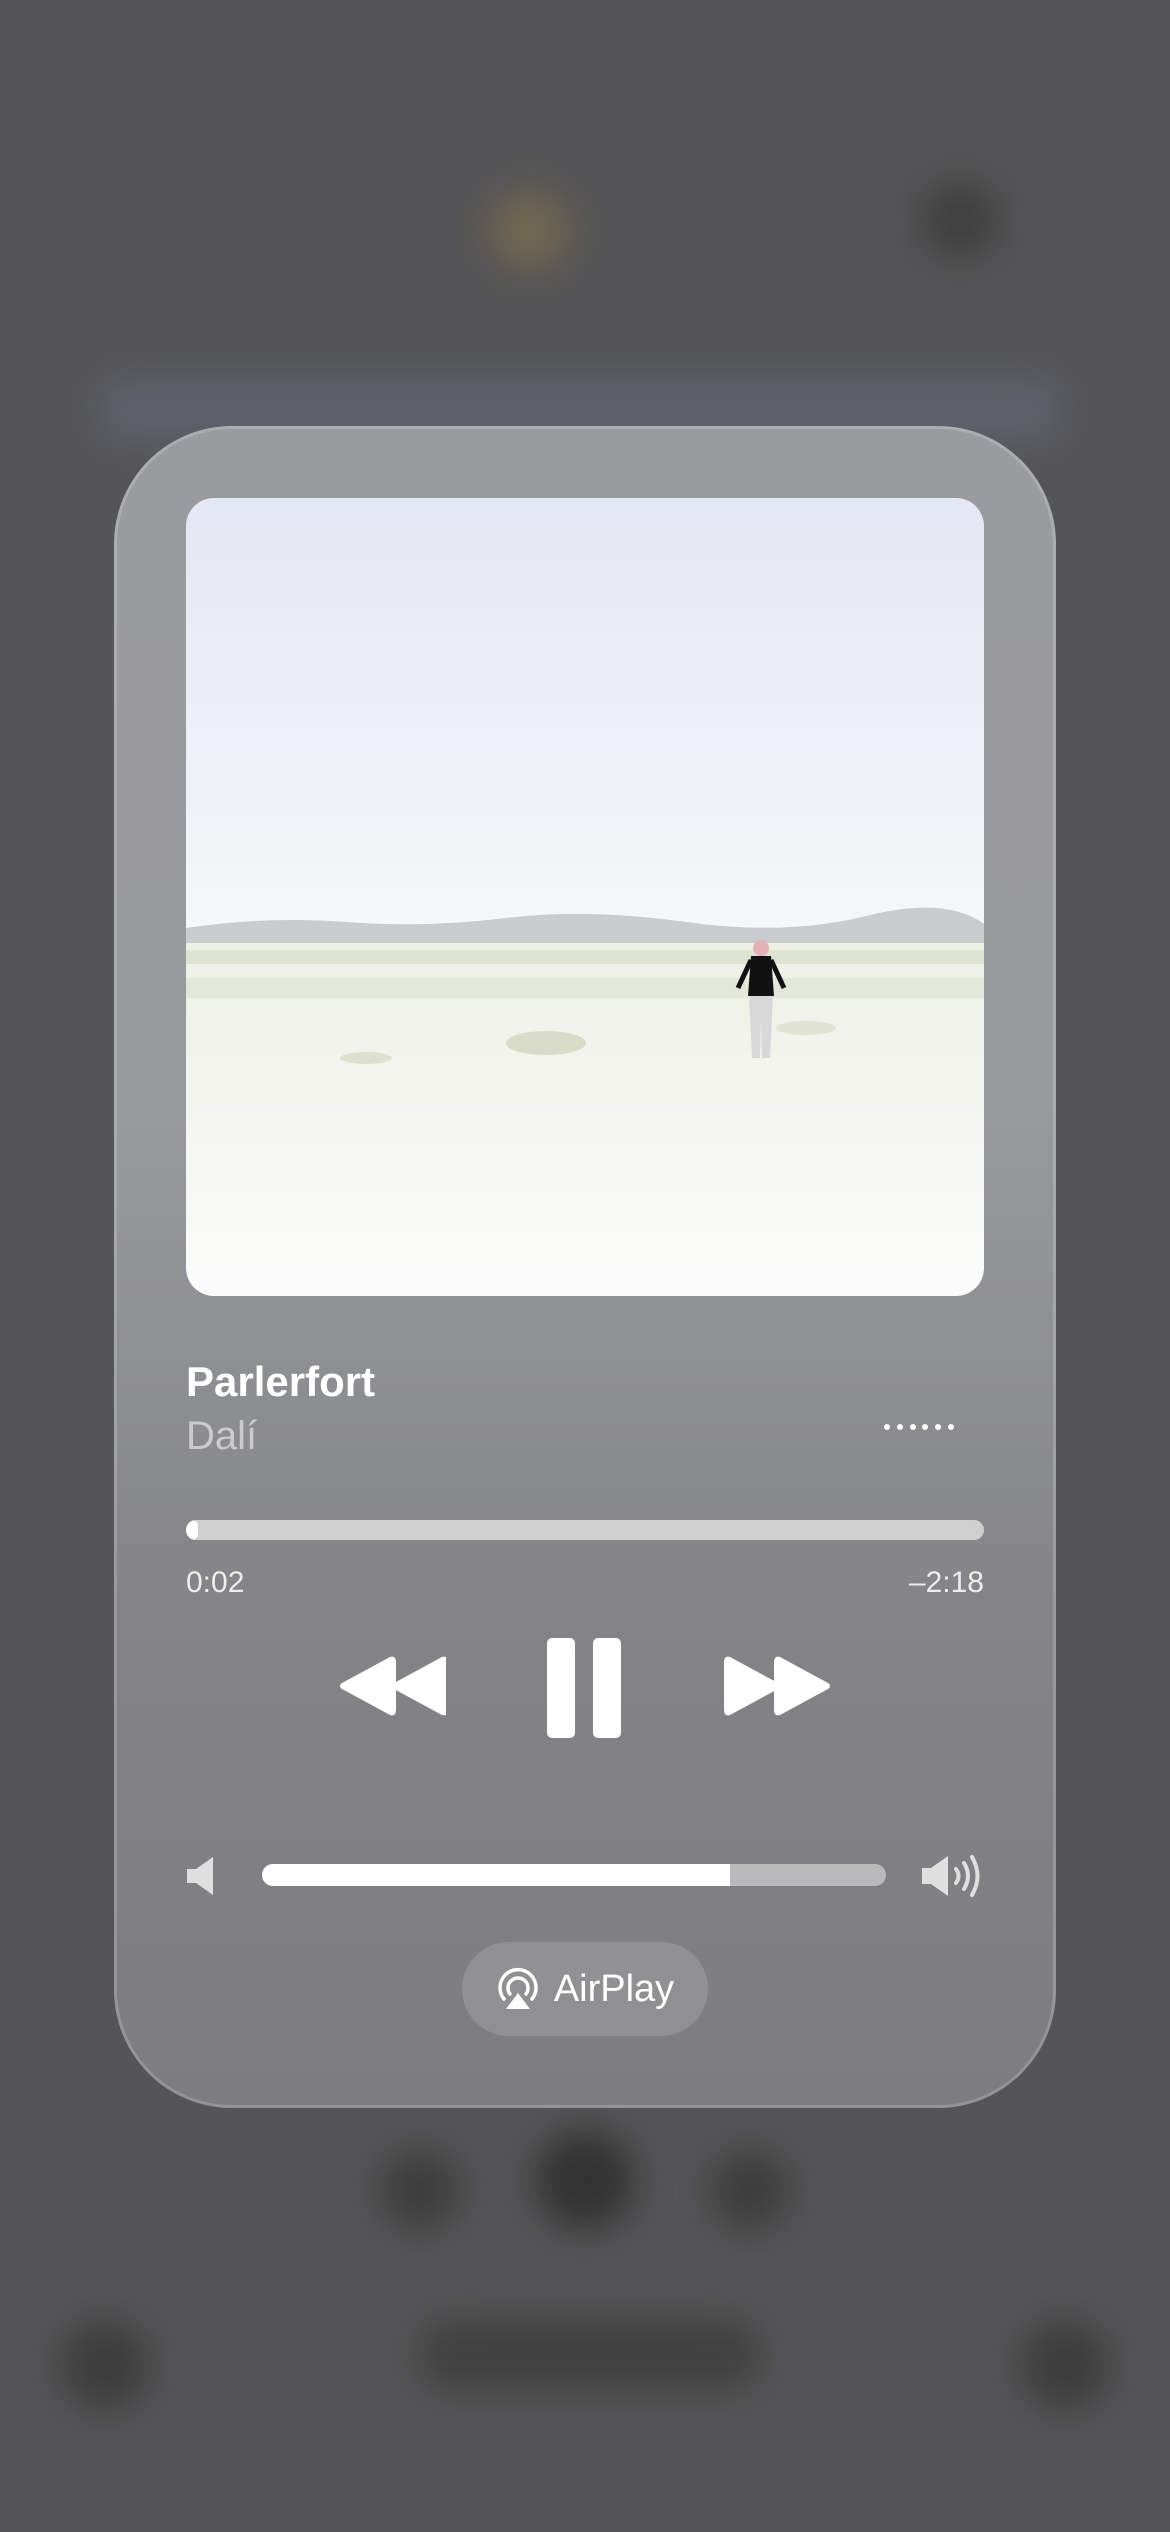 The image size is (1170, 2532). I want to click on track-title: Parlerfort, so click(281, 1381).